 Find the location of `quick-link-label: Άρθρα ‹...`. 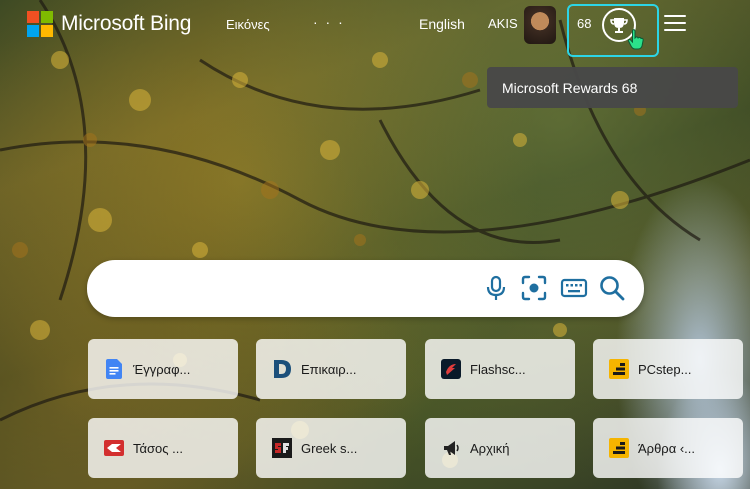

quick-link-label: Άρθρα ‹... is located at coordinates (666, 448).